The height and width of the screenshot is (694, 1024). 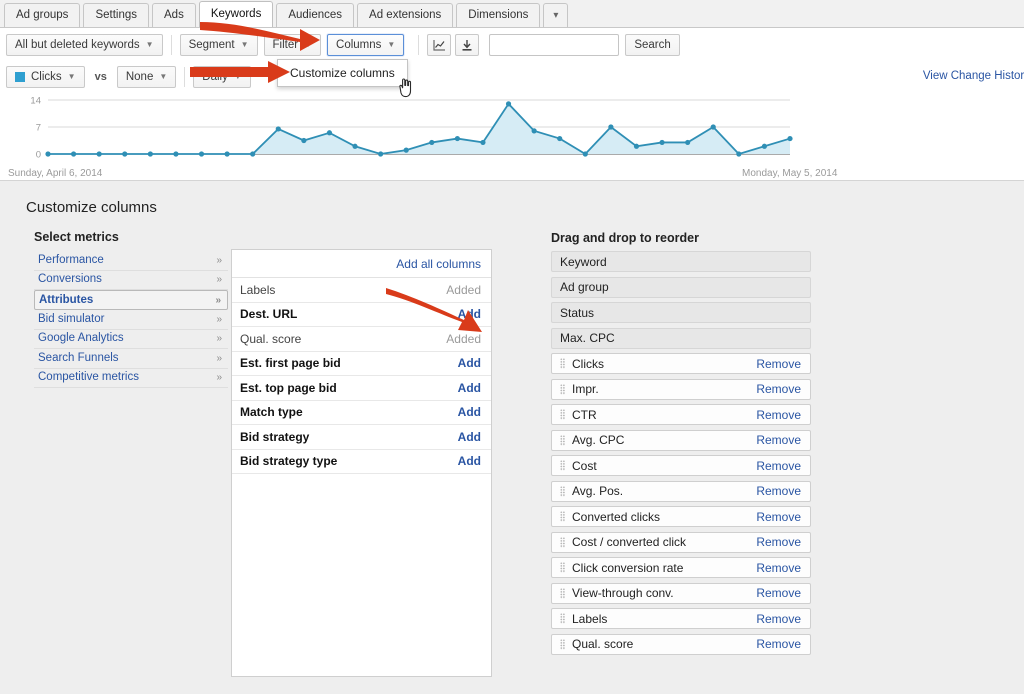 I want to click on columns-button: Columns ▼, so click(x=366, y=45).